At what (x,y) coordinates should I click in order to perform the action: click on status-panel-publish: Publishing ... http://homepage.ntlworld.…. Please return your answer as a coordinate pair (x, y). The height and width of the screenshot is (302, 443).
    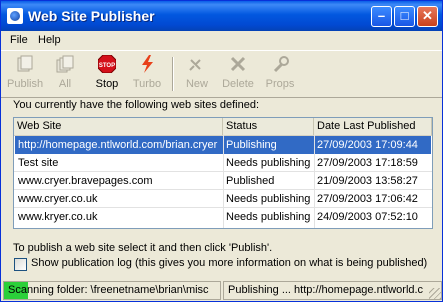
    Looking at the image, I should click on (332, 290).